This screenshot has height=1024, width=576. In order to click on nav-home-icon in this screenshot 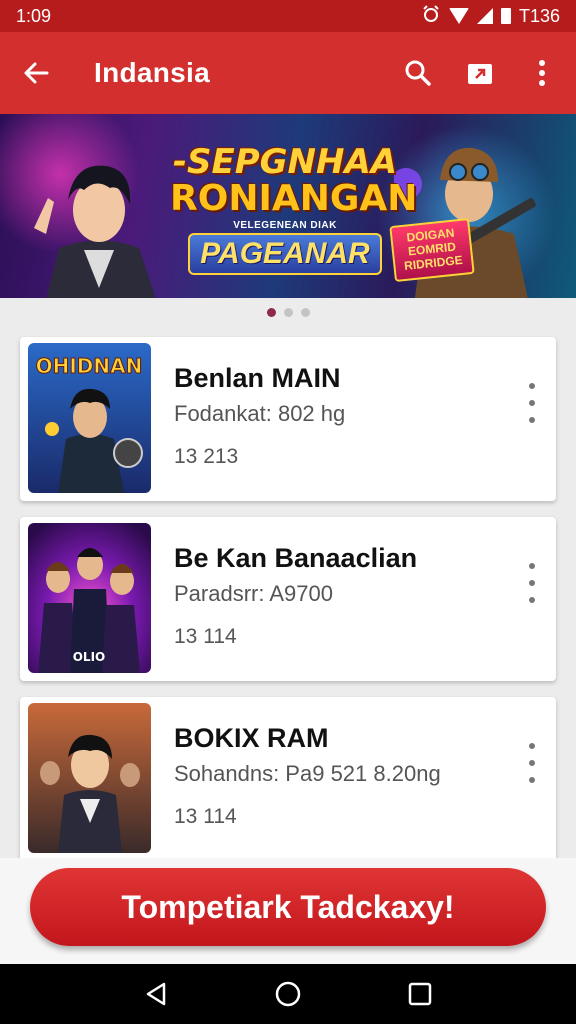, I will do `click(288, 994)`.